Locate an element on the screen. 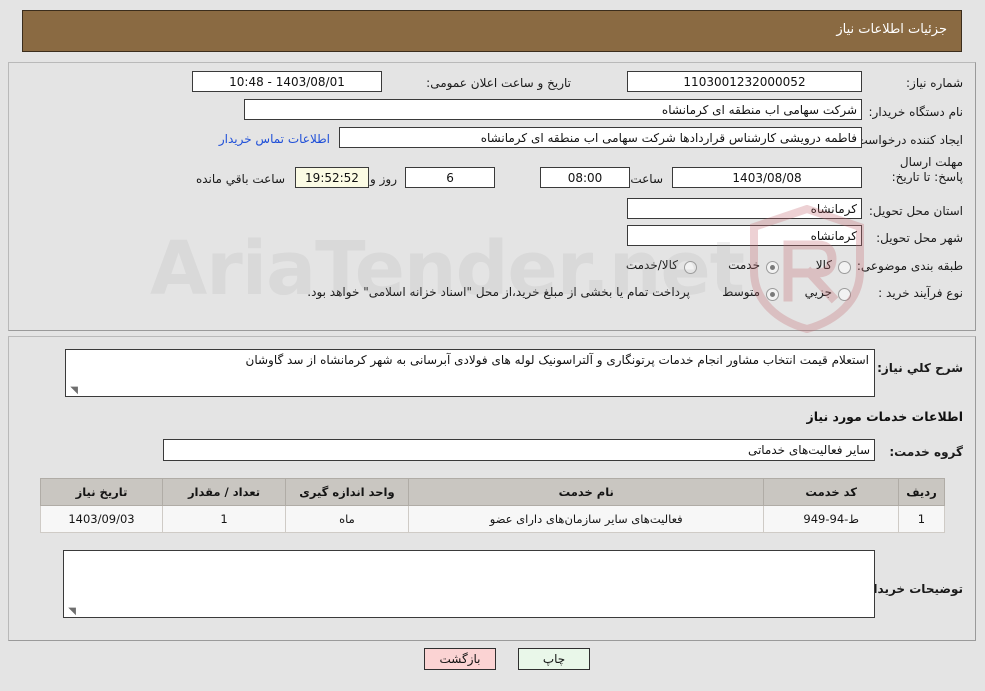 This screenshot has width=985, height=691. deadline-date-field: 1403/08/08 is located at coordinates (767, 177).